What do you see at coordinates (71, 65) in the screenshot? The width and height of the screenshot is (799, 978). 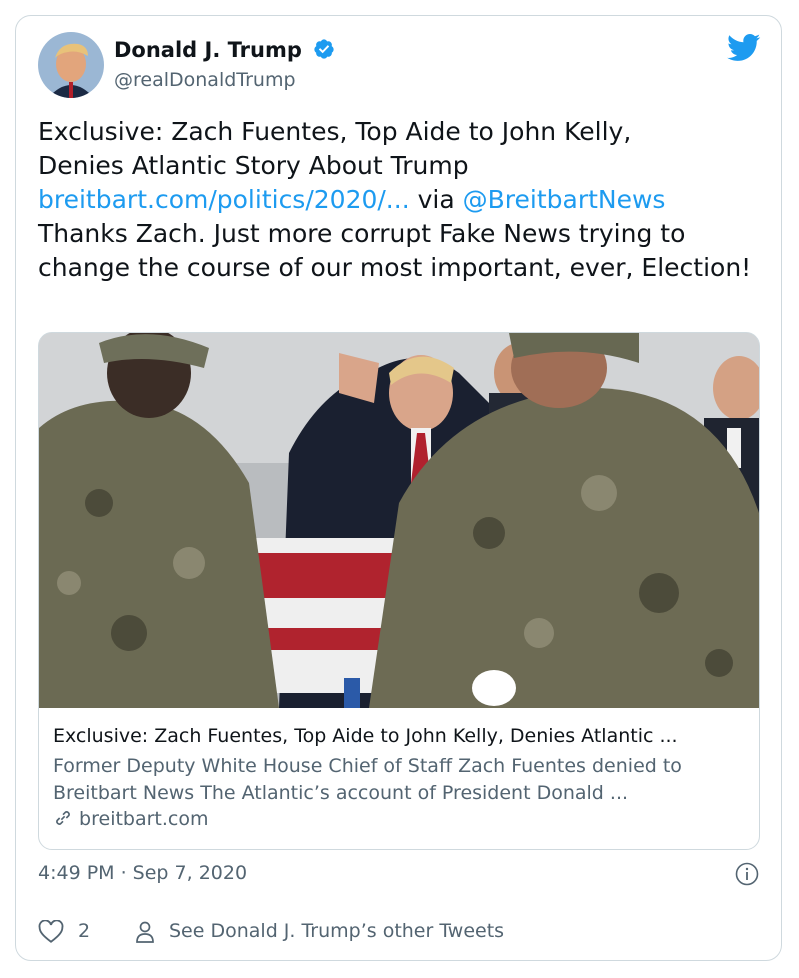 I see `avatar` at bounding box center [71, 65].